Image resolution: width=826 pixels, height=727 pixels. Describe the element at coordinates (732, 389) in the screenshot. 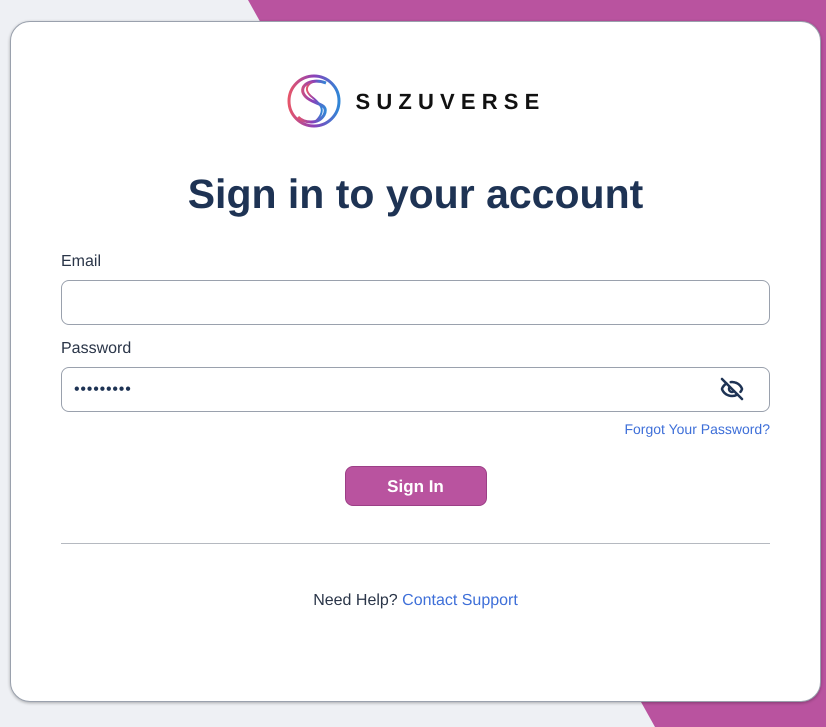

I see `hide-password-icon` at that location.